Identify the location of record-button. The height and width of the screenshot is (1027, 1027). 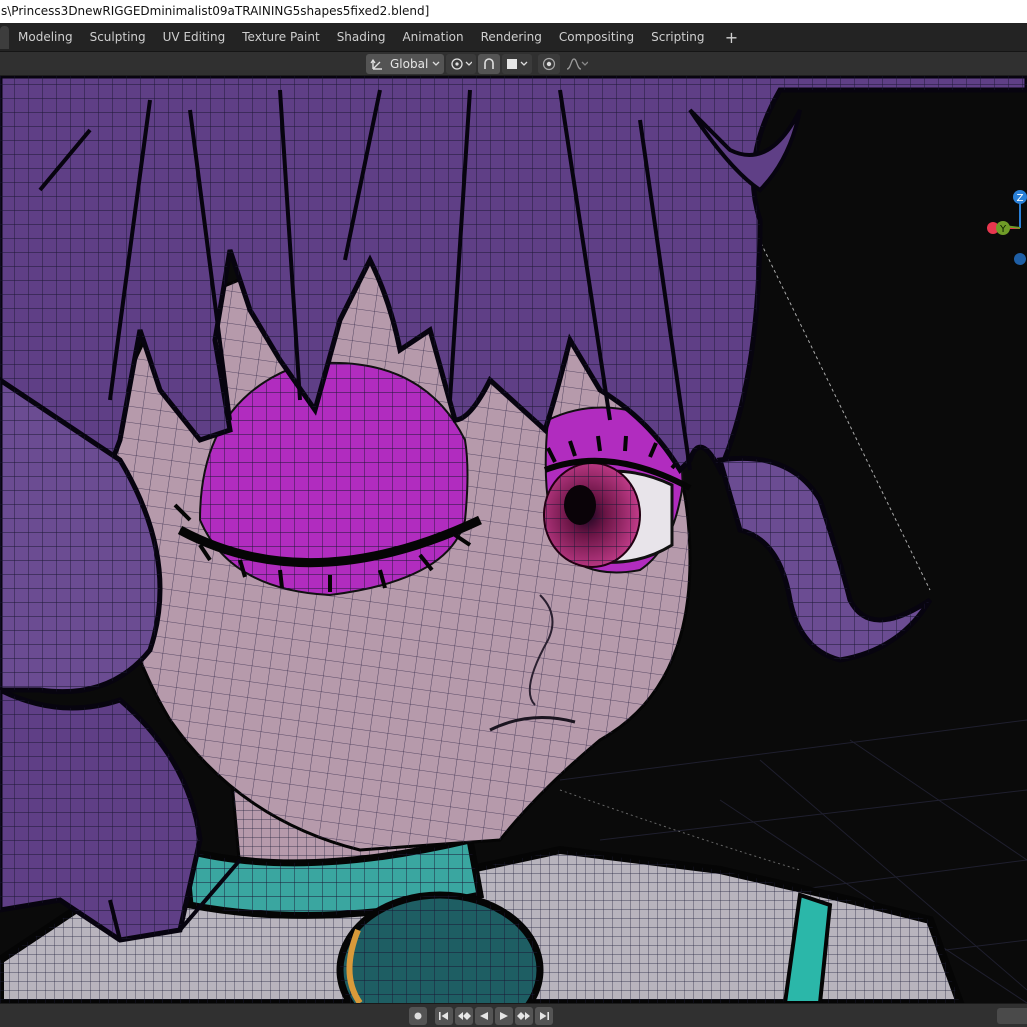
(418, 1016).